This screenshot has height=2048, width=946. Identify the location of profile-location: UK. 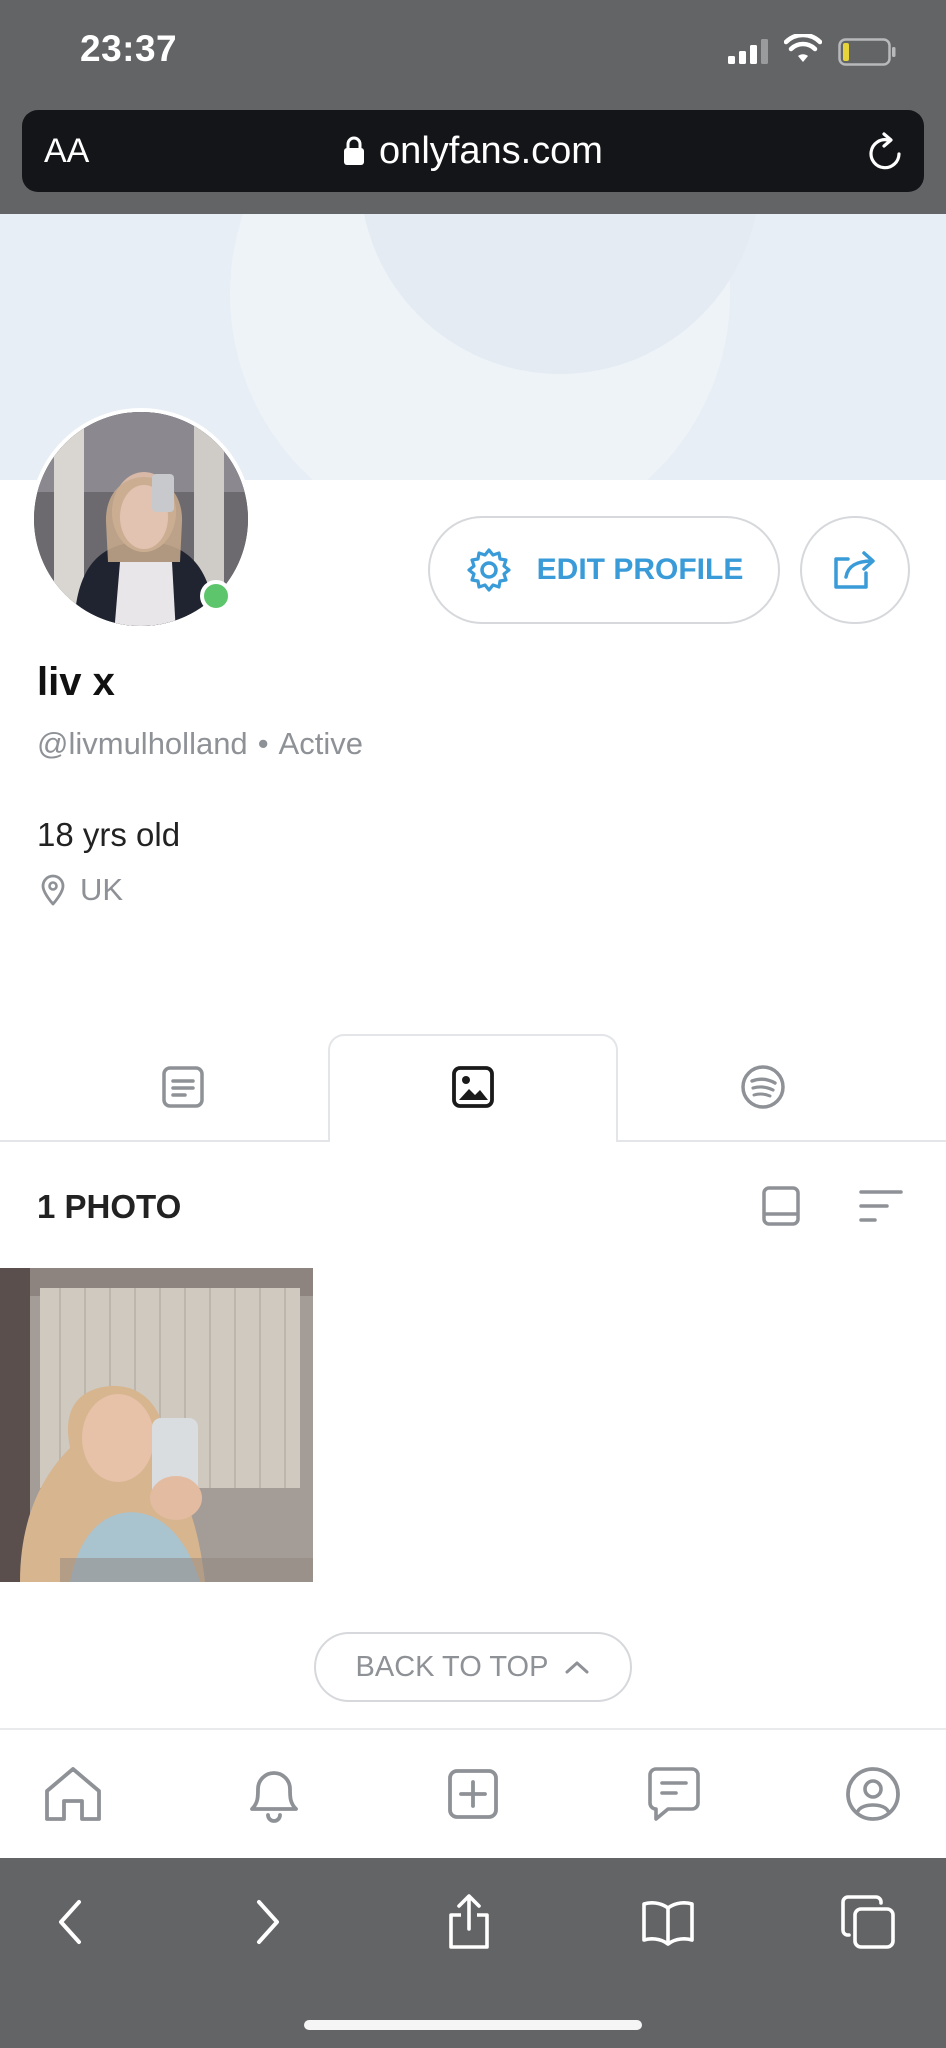
(81, 890).